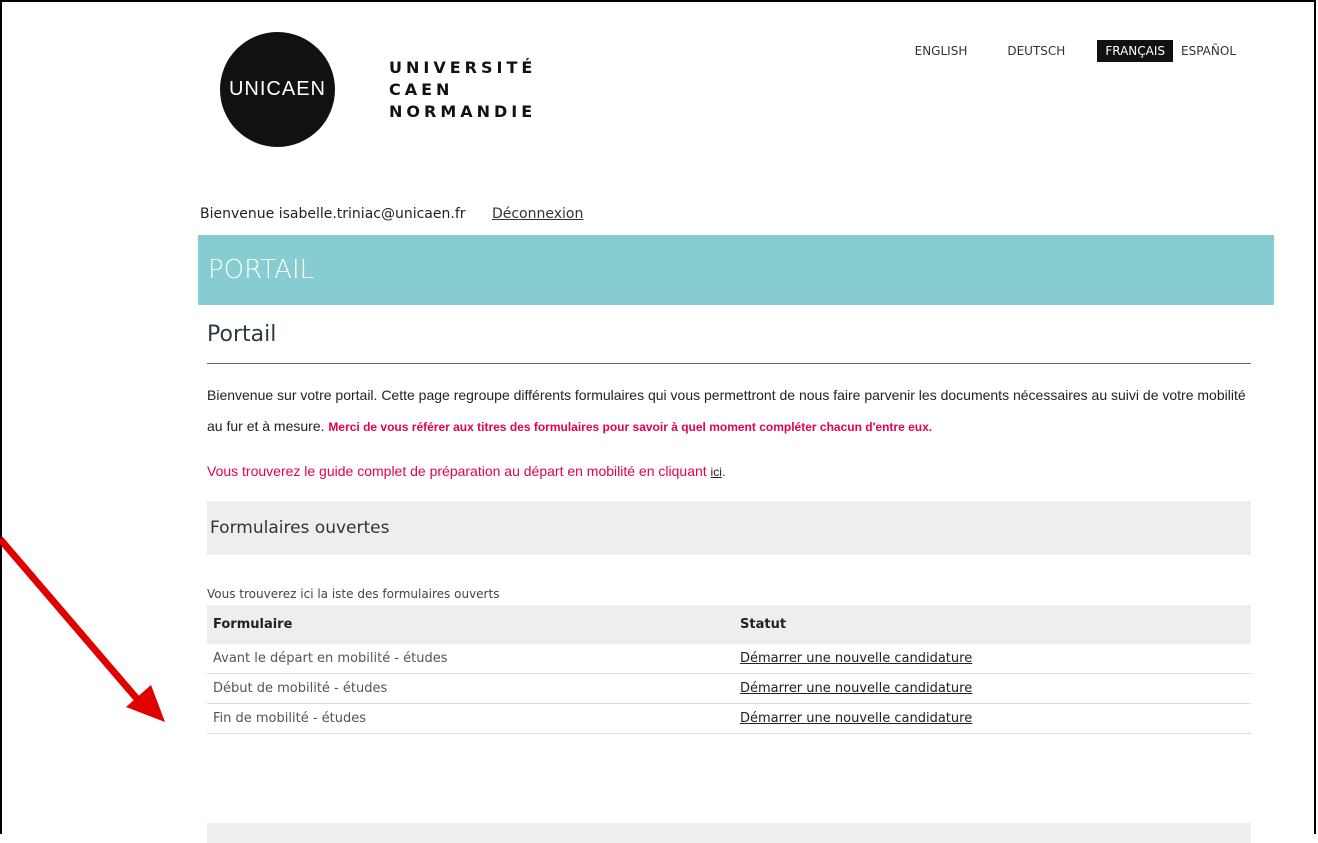 The height and width of the screenshot is (843, 1318). I want to click on logo-line-1: UNIVERSITÉ, so click(463, 67).